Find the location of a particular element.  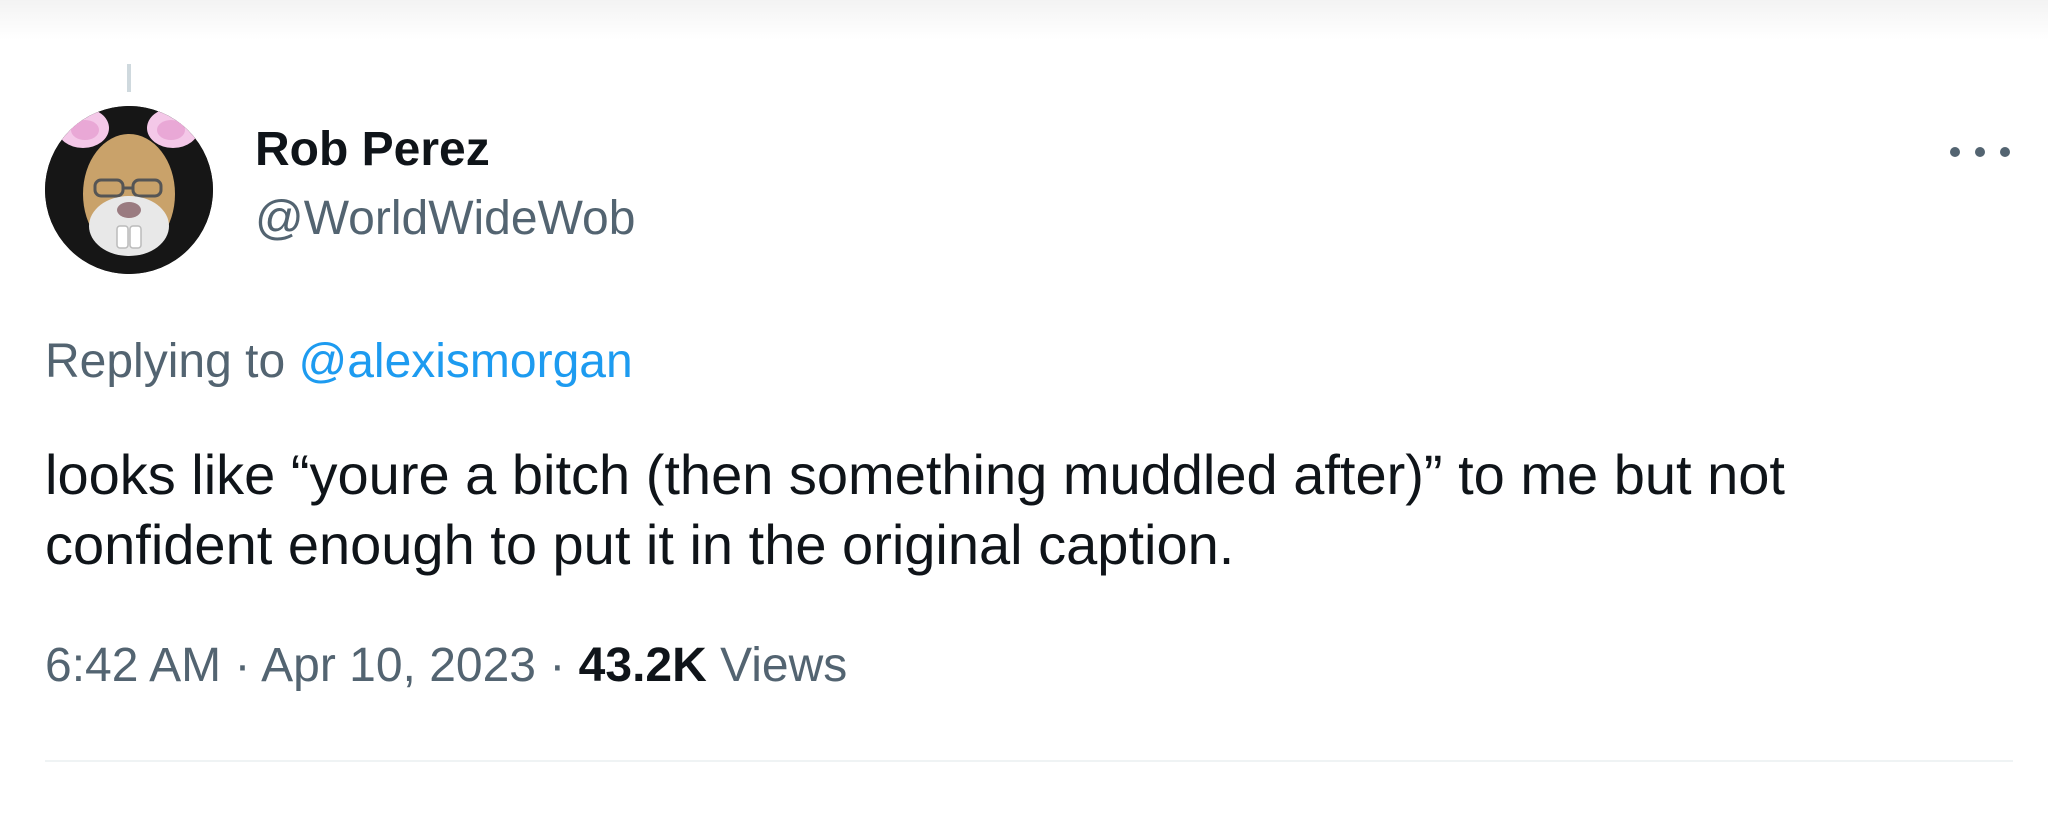

tweet-time: 6:42 AM is located at coordinates (133, 665).